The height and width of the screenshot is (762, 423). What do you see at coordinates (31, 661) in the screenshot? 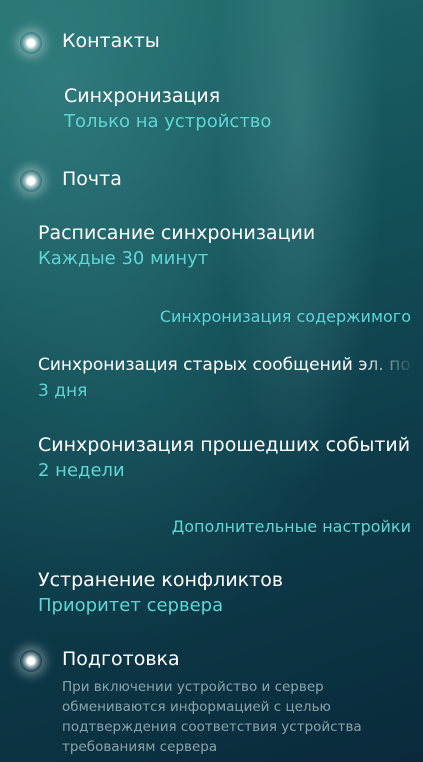
I see `provisioning-switch-indicator-icon` at bounding box center [31, 661].